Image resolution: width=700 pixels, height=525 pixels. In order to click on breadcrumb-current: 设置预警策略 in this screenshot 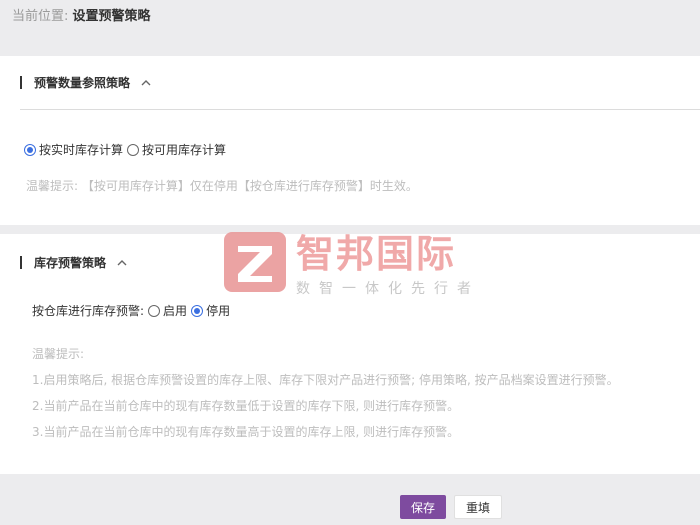, I will do `click(111, 16)`.